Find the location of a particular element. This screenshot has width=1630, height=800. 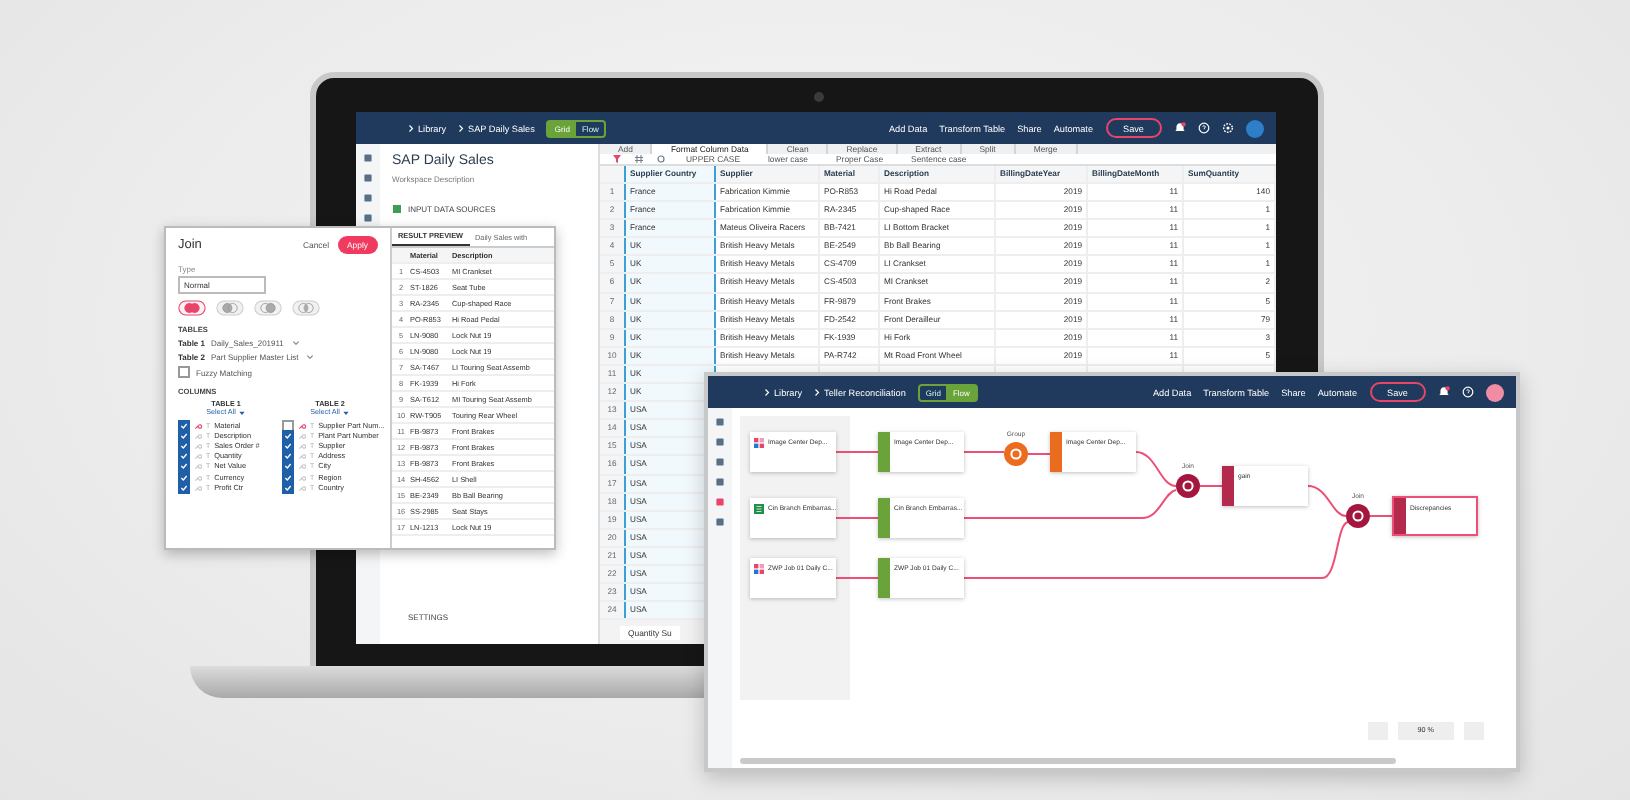

webcam-dot is located at coordinates (819, 97).